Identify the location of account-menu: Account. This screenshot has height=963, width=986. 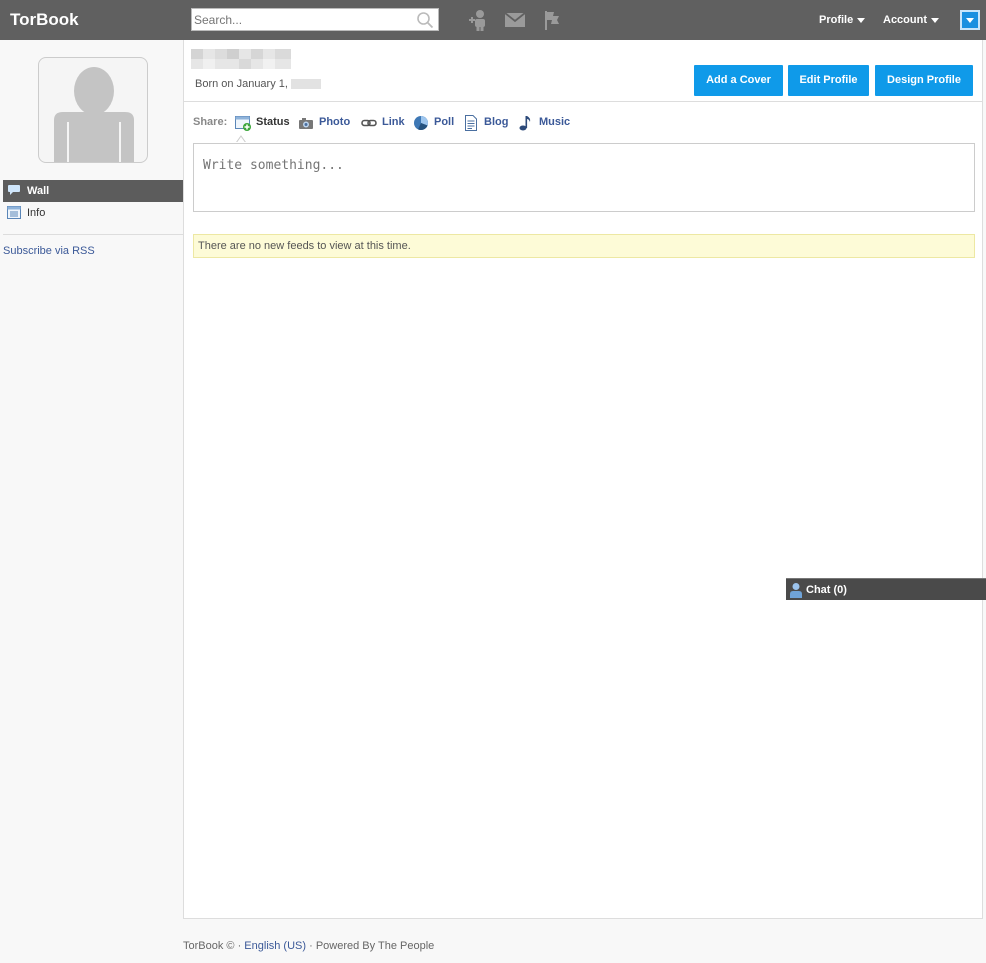
(911, 20).